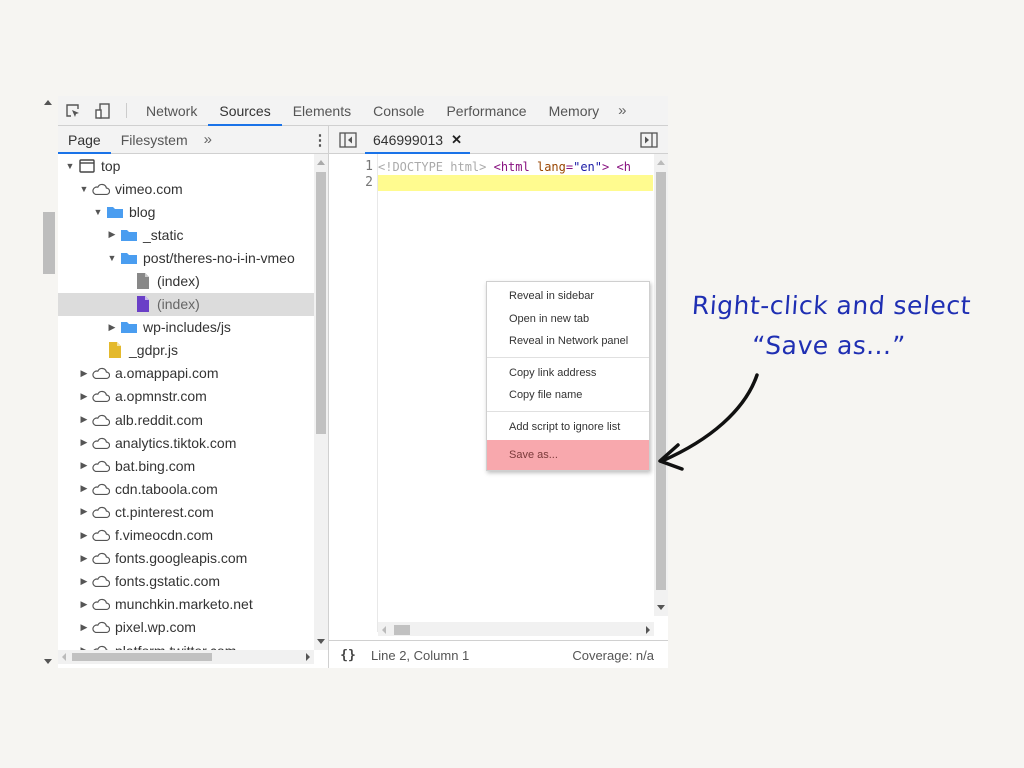 This screenshot has width=1024, height=768. What do you see at coordinates (320, 139) in the screenshot?
I see `navigator-menu-icon: ⋮` at bounding box center [320, 139].